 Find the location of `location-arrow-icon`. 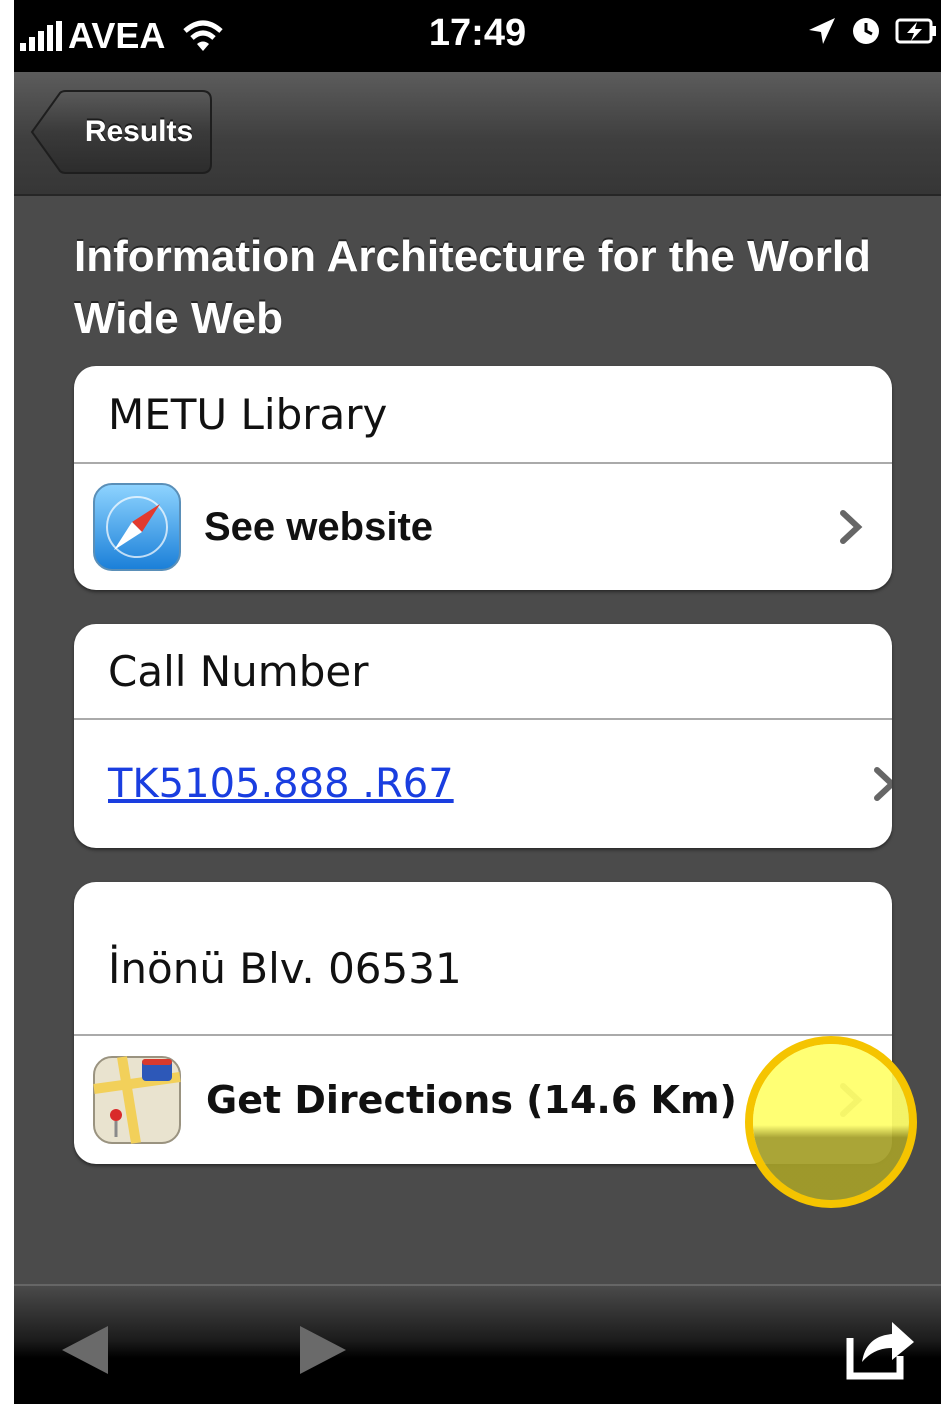

location-arrow-icon is located at coordinates (822, 31).